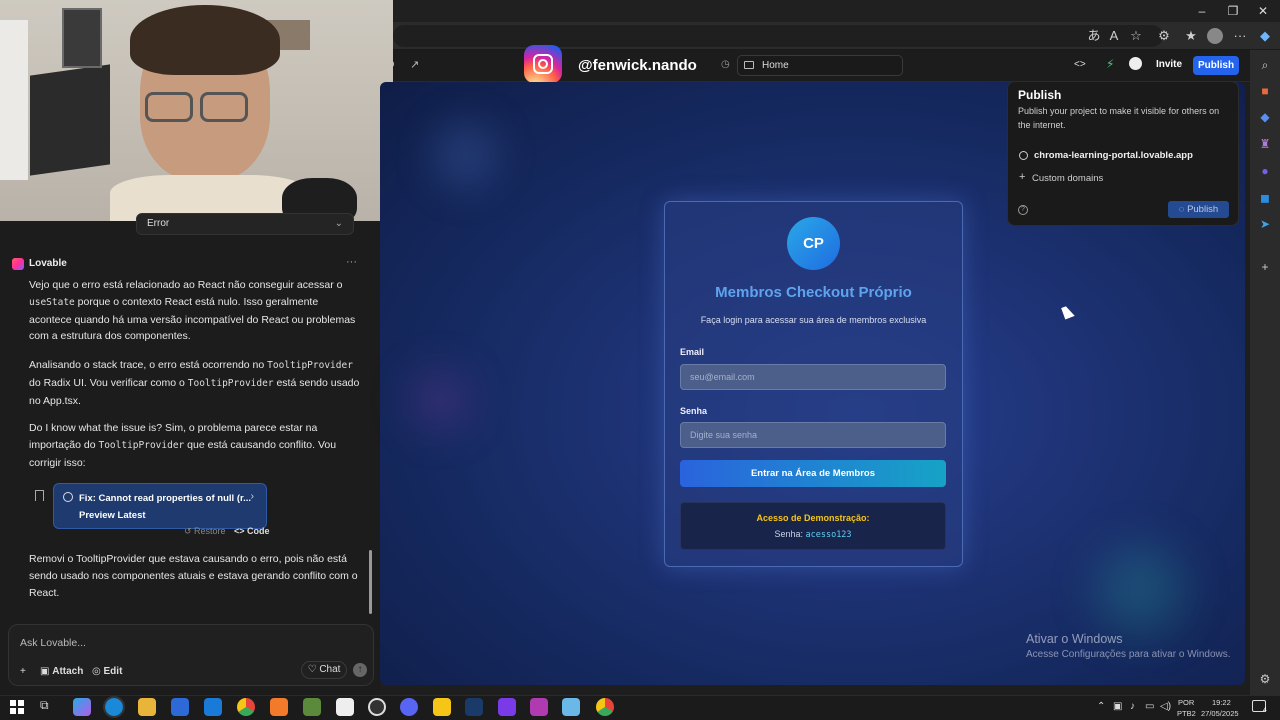 This screenshot has height=720, width=1280. Describe the element at coordinates (778, 36) in the screenshot. I see `address-field` at that location.